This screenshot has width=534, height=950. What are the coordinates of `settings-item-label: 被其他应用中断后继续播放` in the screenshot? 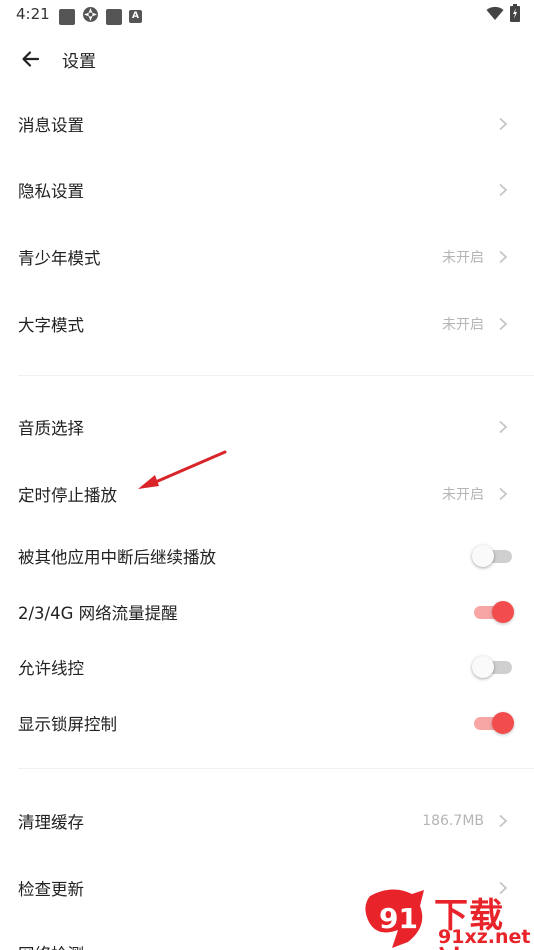 It's located at (117, 557).